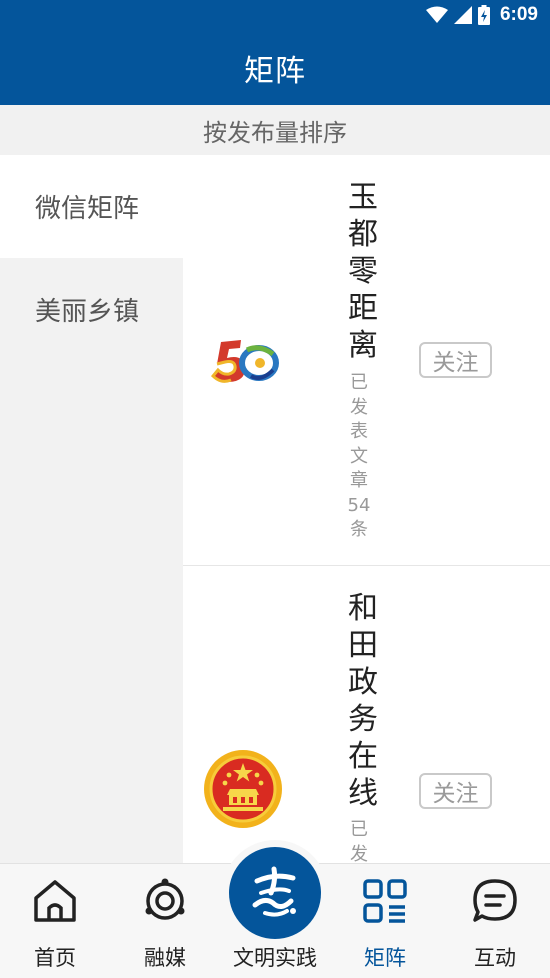  What do you see at coordinates (165, 899) in the screenshot?
I see `media-icon` at bounding box center [165, 899].